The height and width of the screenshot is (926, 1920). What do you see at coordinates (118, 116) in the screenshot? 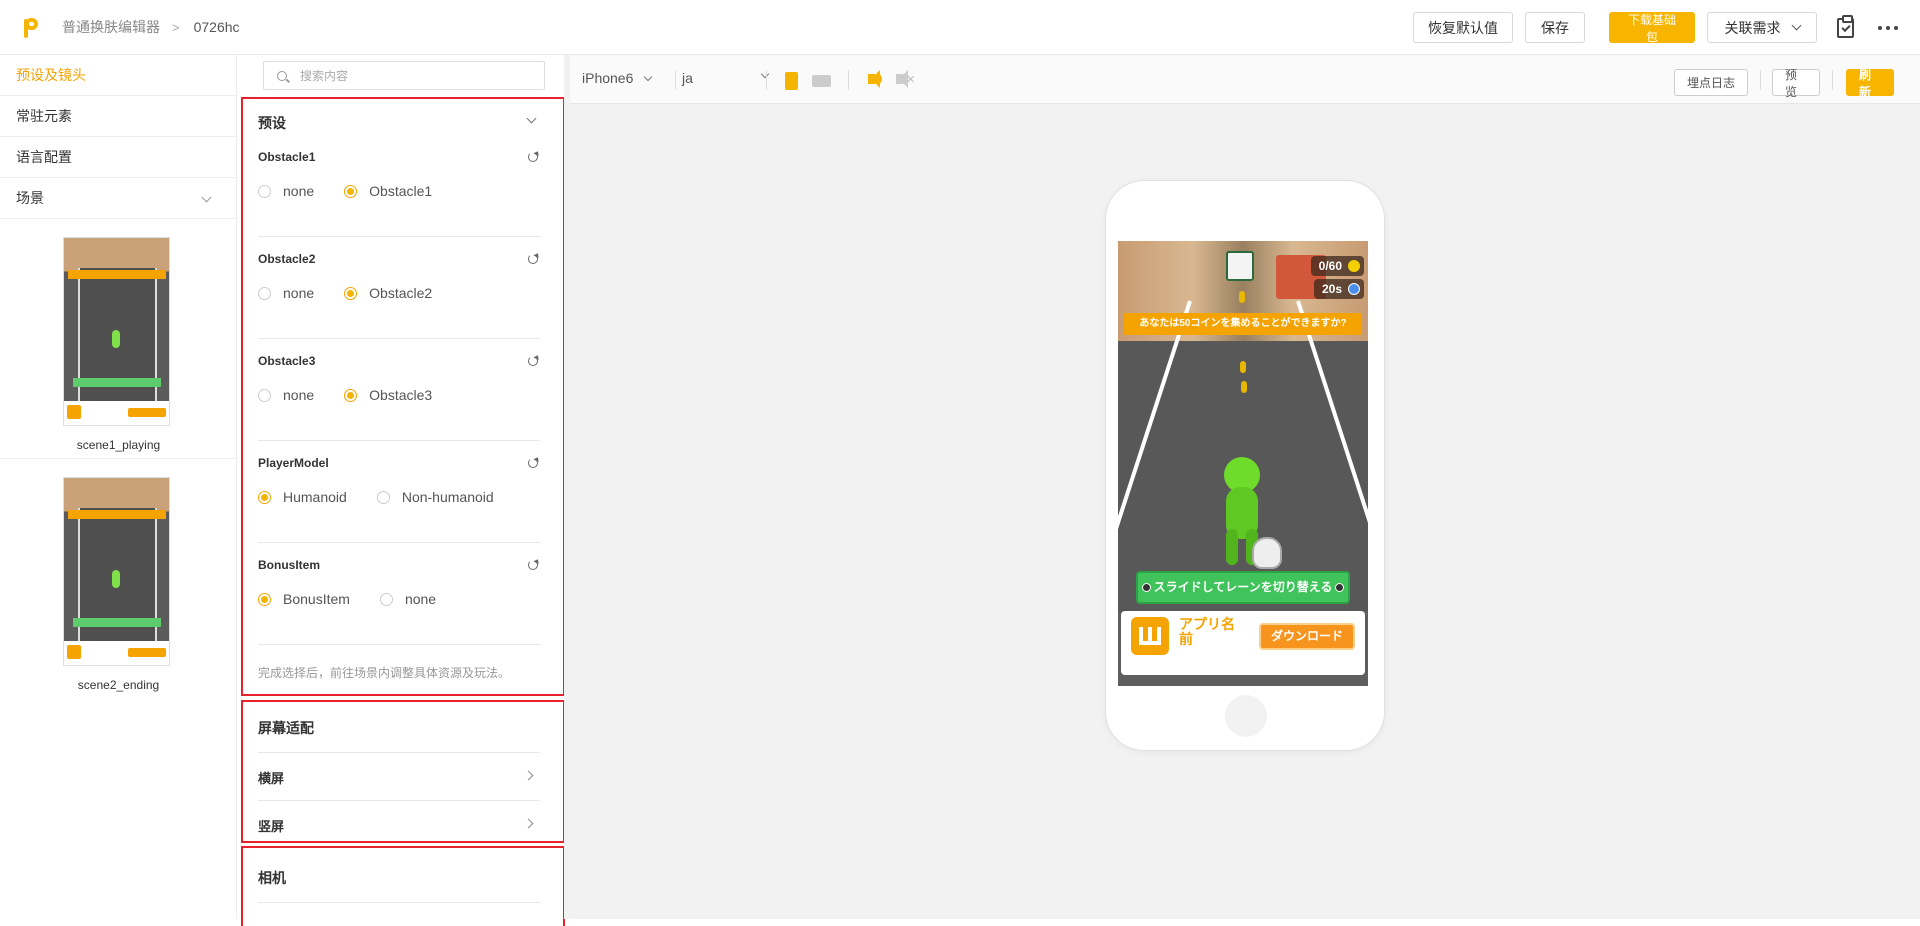
I see `nav-item-persistent-elements: 常驻元素` at bounding box center [118, 116].